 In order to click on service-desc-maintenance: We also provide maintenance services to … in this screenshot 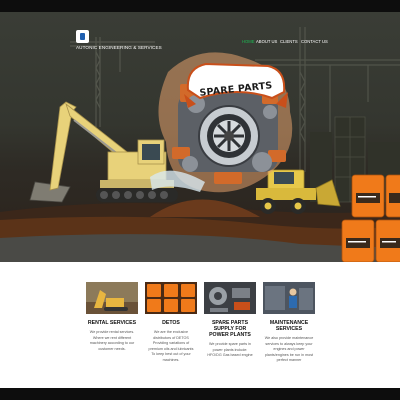, I will do `click(289, 350)`.